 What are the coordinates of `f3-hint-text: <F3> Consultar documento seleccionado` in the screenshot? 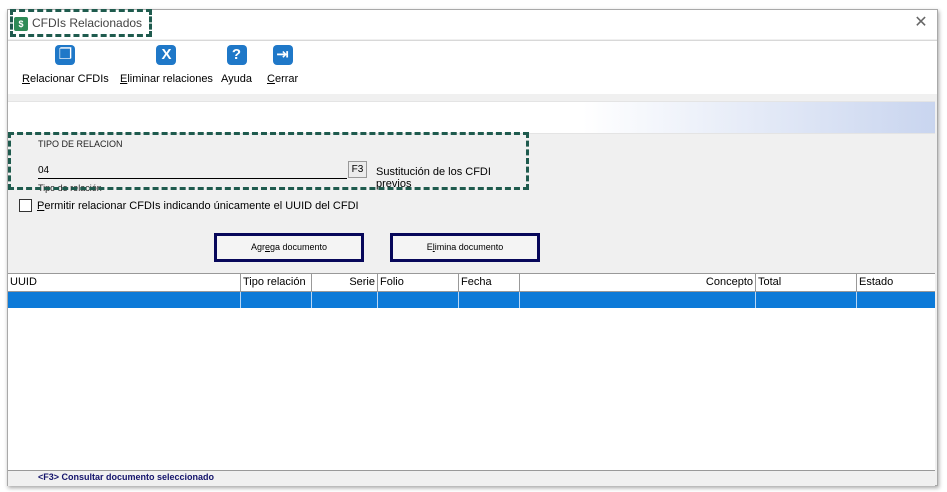 It's located at (126, 477).